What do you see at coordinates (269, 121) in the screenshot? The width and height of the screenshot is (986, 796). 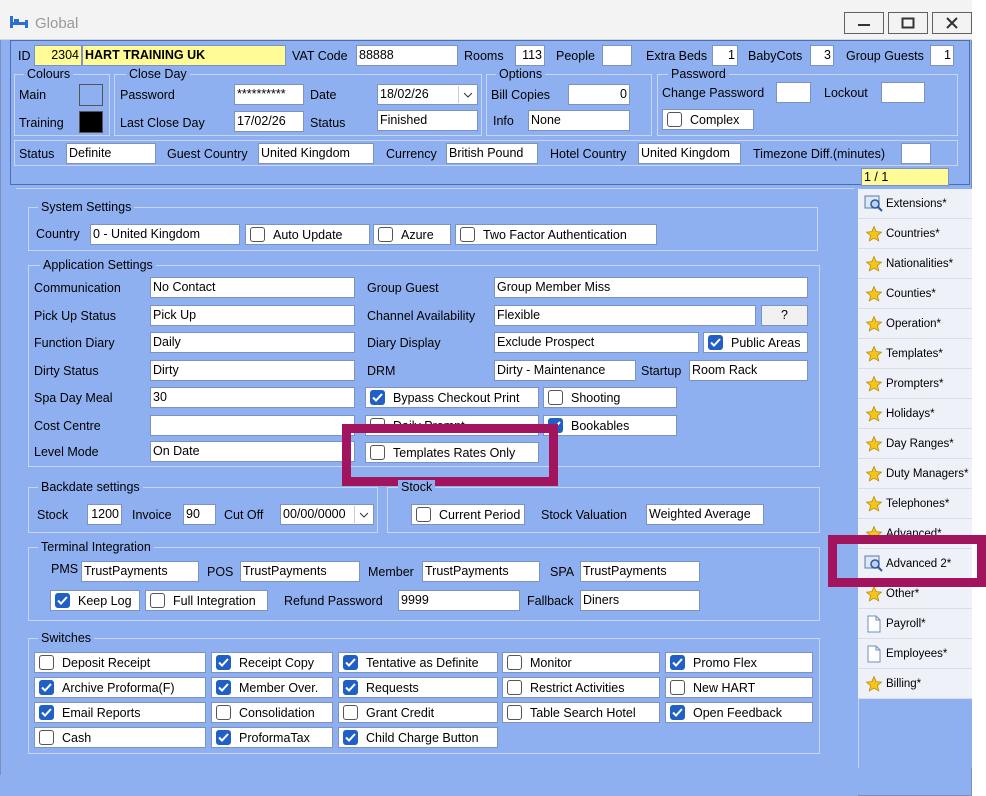 I see `last-close-field: 17/02/26` at bounding box center [269, 121].